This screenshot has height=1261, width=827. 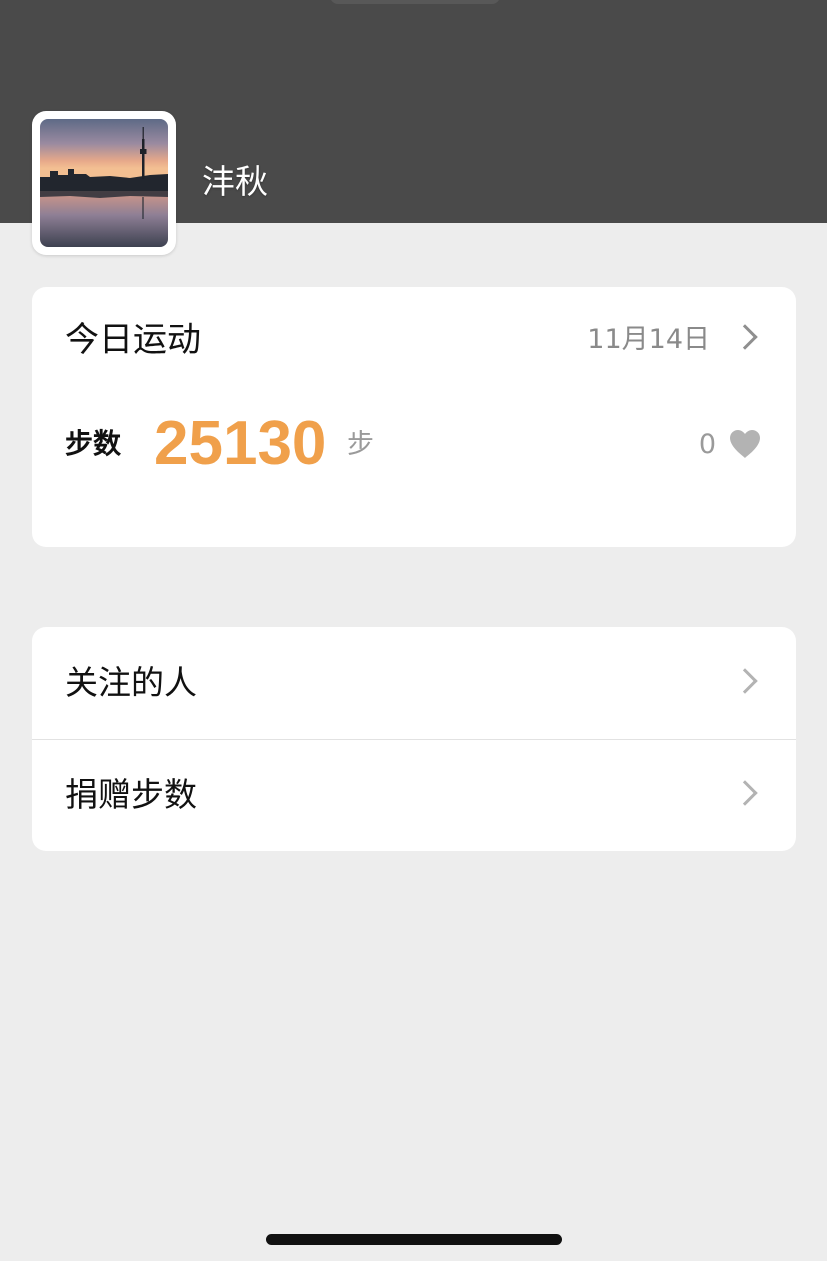 I want to click on steps-value: 25130, so click(x=240, y=443).